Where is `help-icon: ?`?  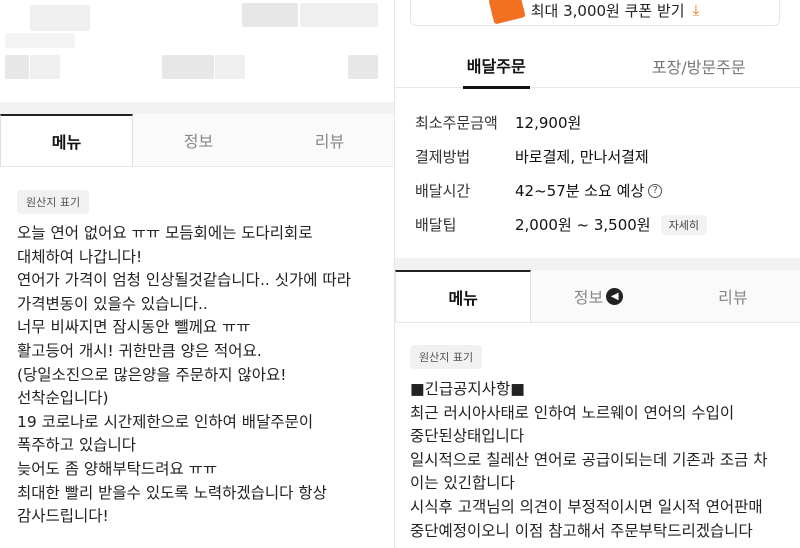 help-icon: ? is located at coordinates (655, 190).